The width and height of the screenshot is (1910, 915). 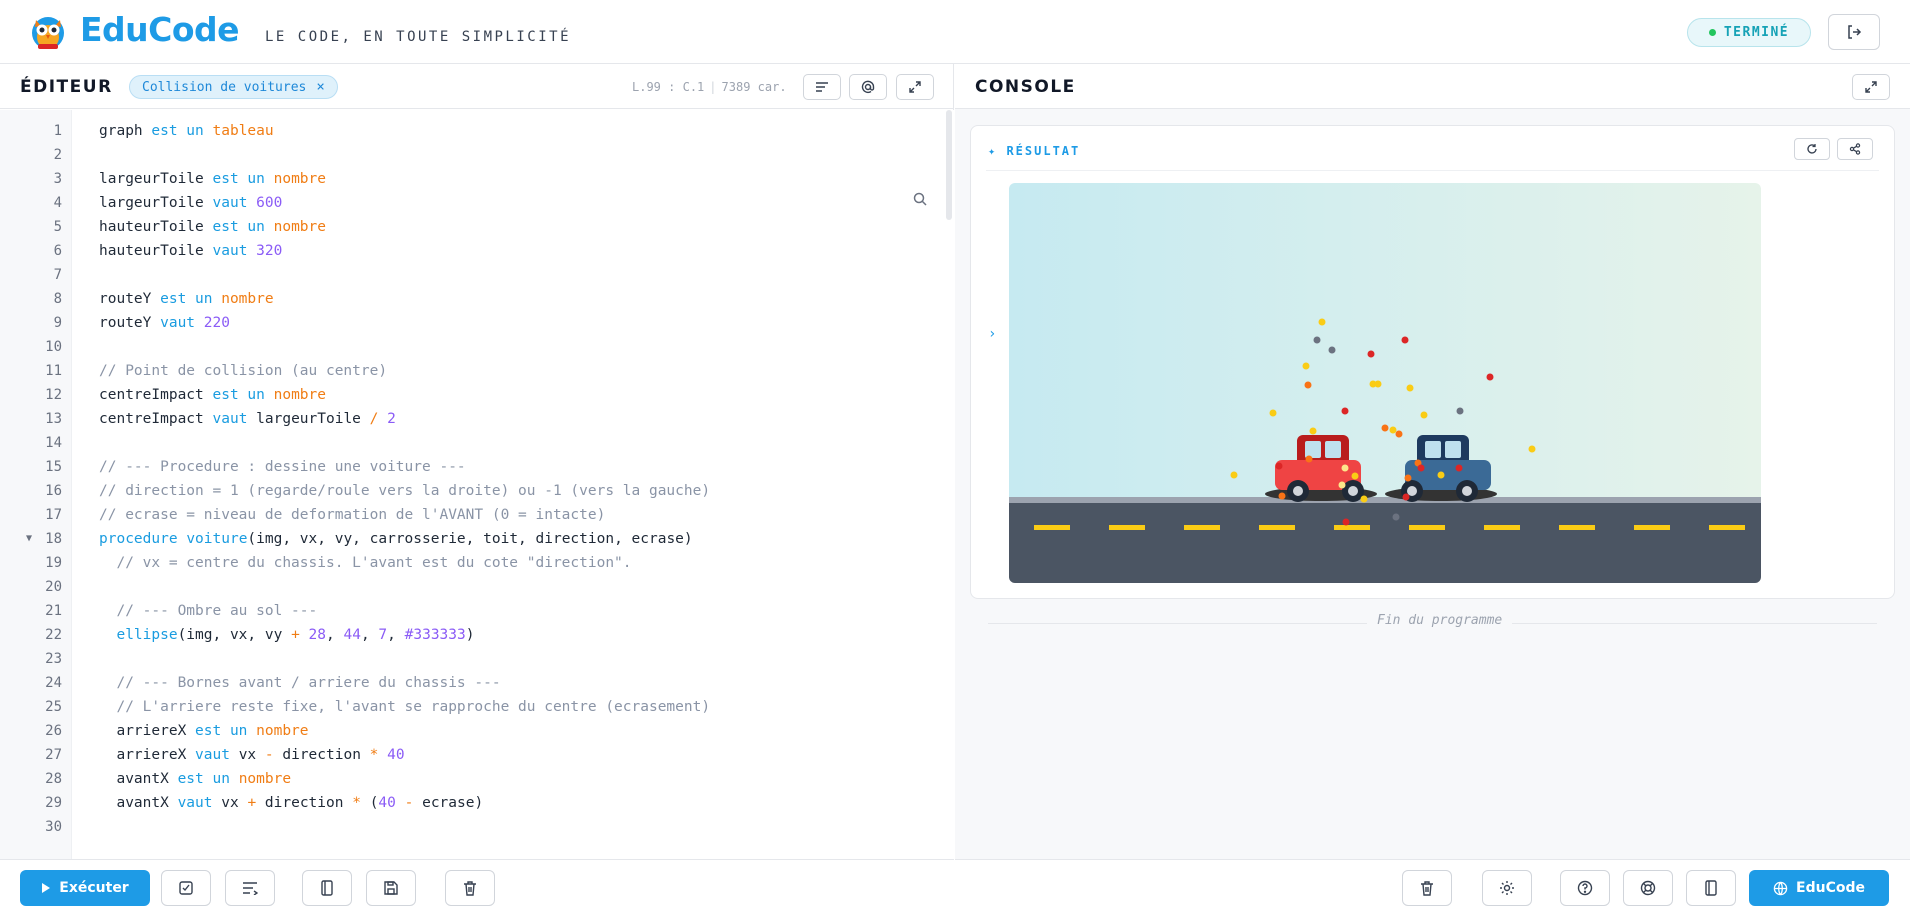 I want to click on file-tab-label: Collision de voitures, so click(x=224, y=87).